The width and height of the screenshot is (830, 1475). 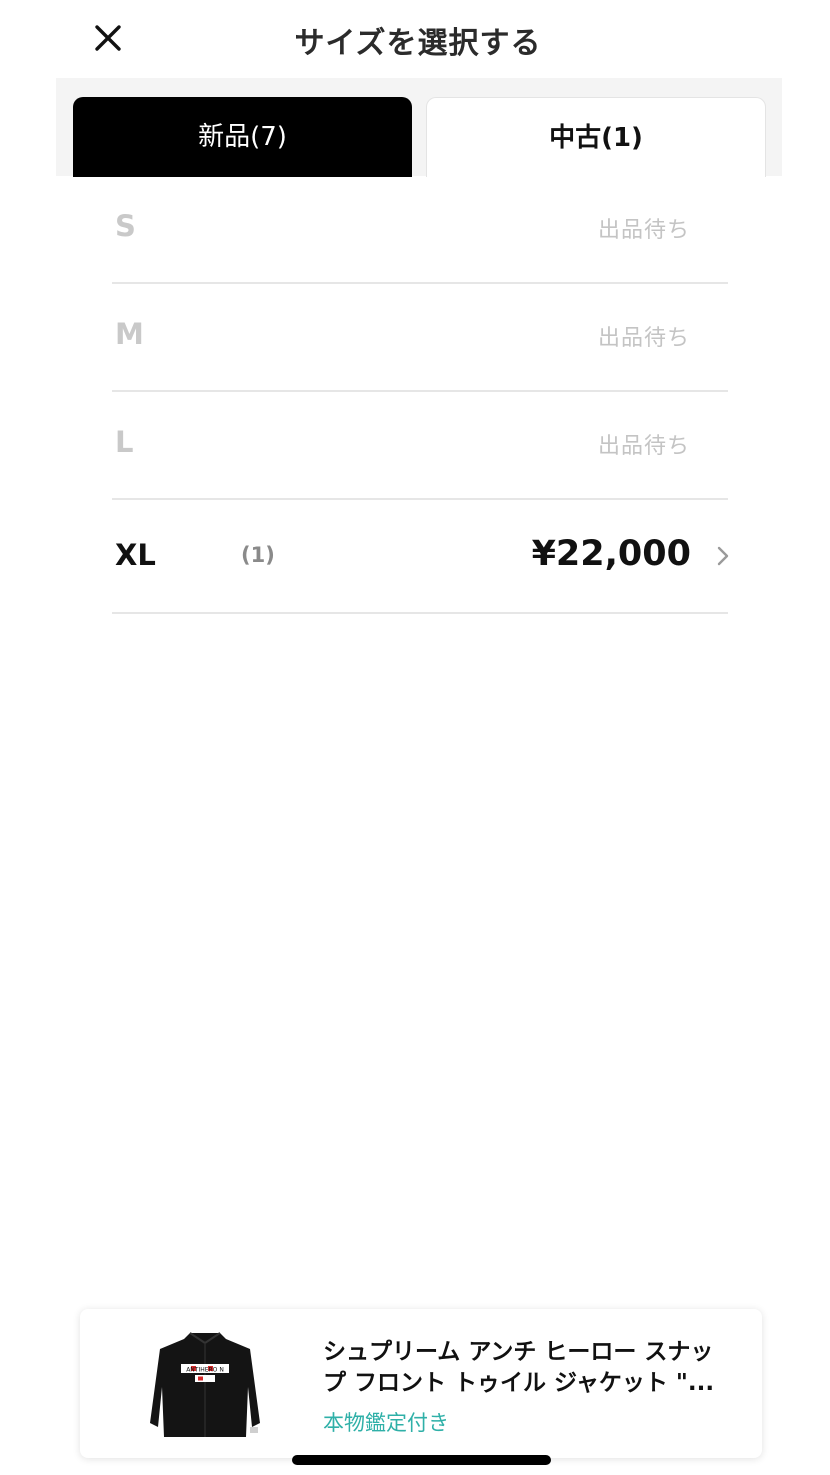 What do you see at coordinates (386, 1423) in the screenshot?
I see `authenticity-badge: 本物鑑定付き` at bounding box center [386, 1423].